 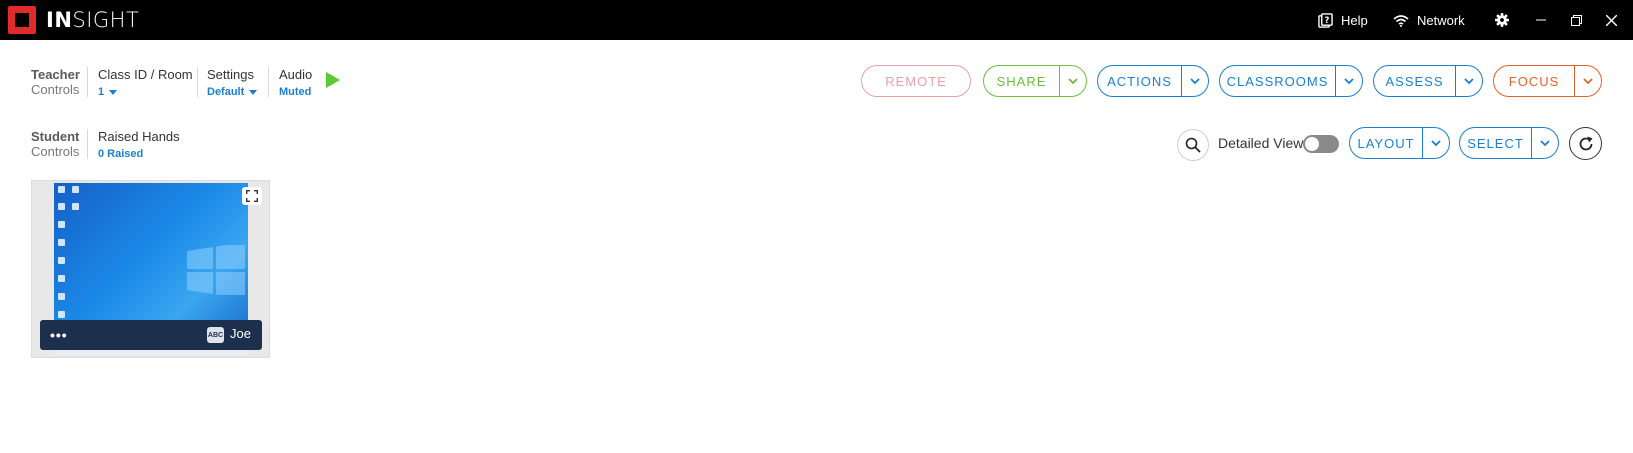 I want to click on assess-dropdown, so click(x=1468, y=81).